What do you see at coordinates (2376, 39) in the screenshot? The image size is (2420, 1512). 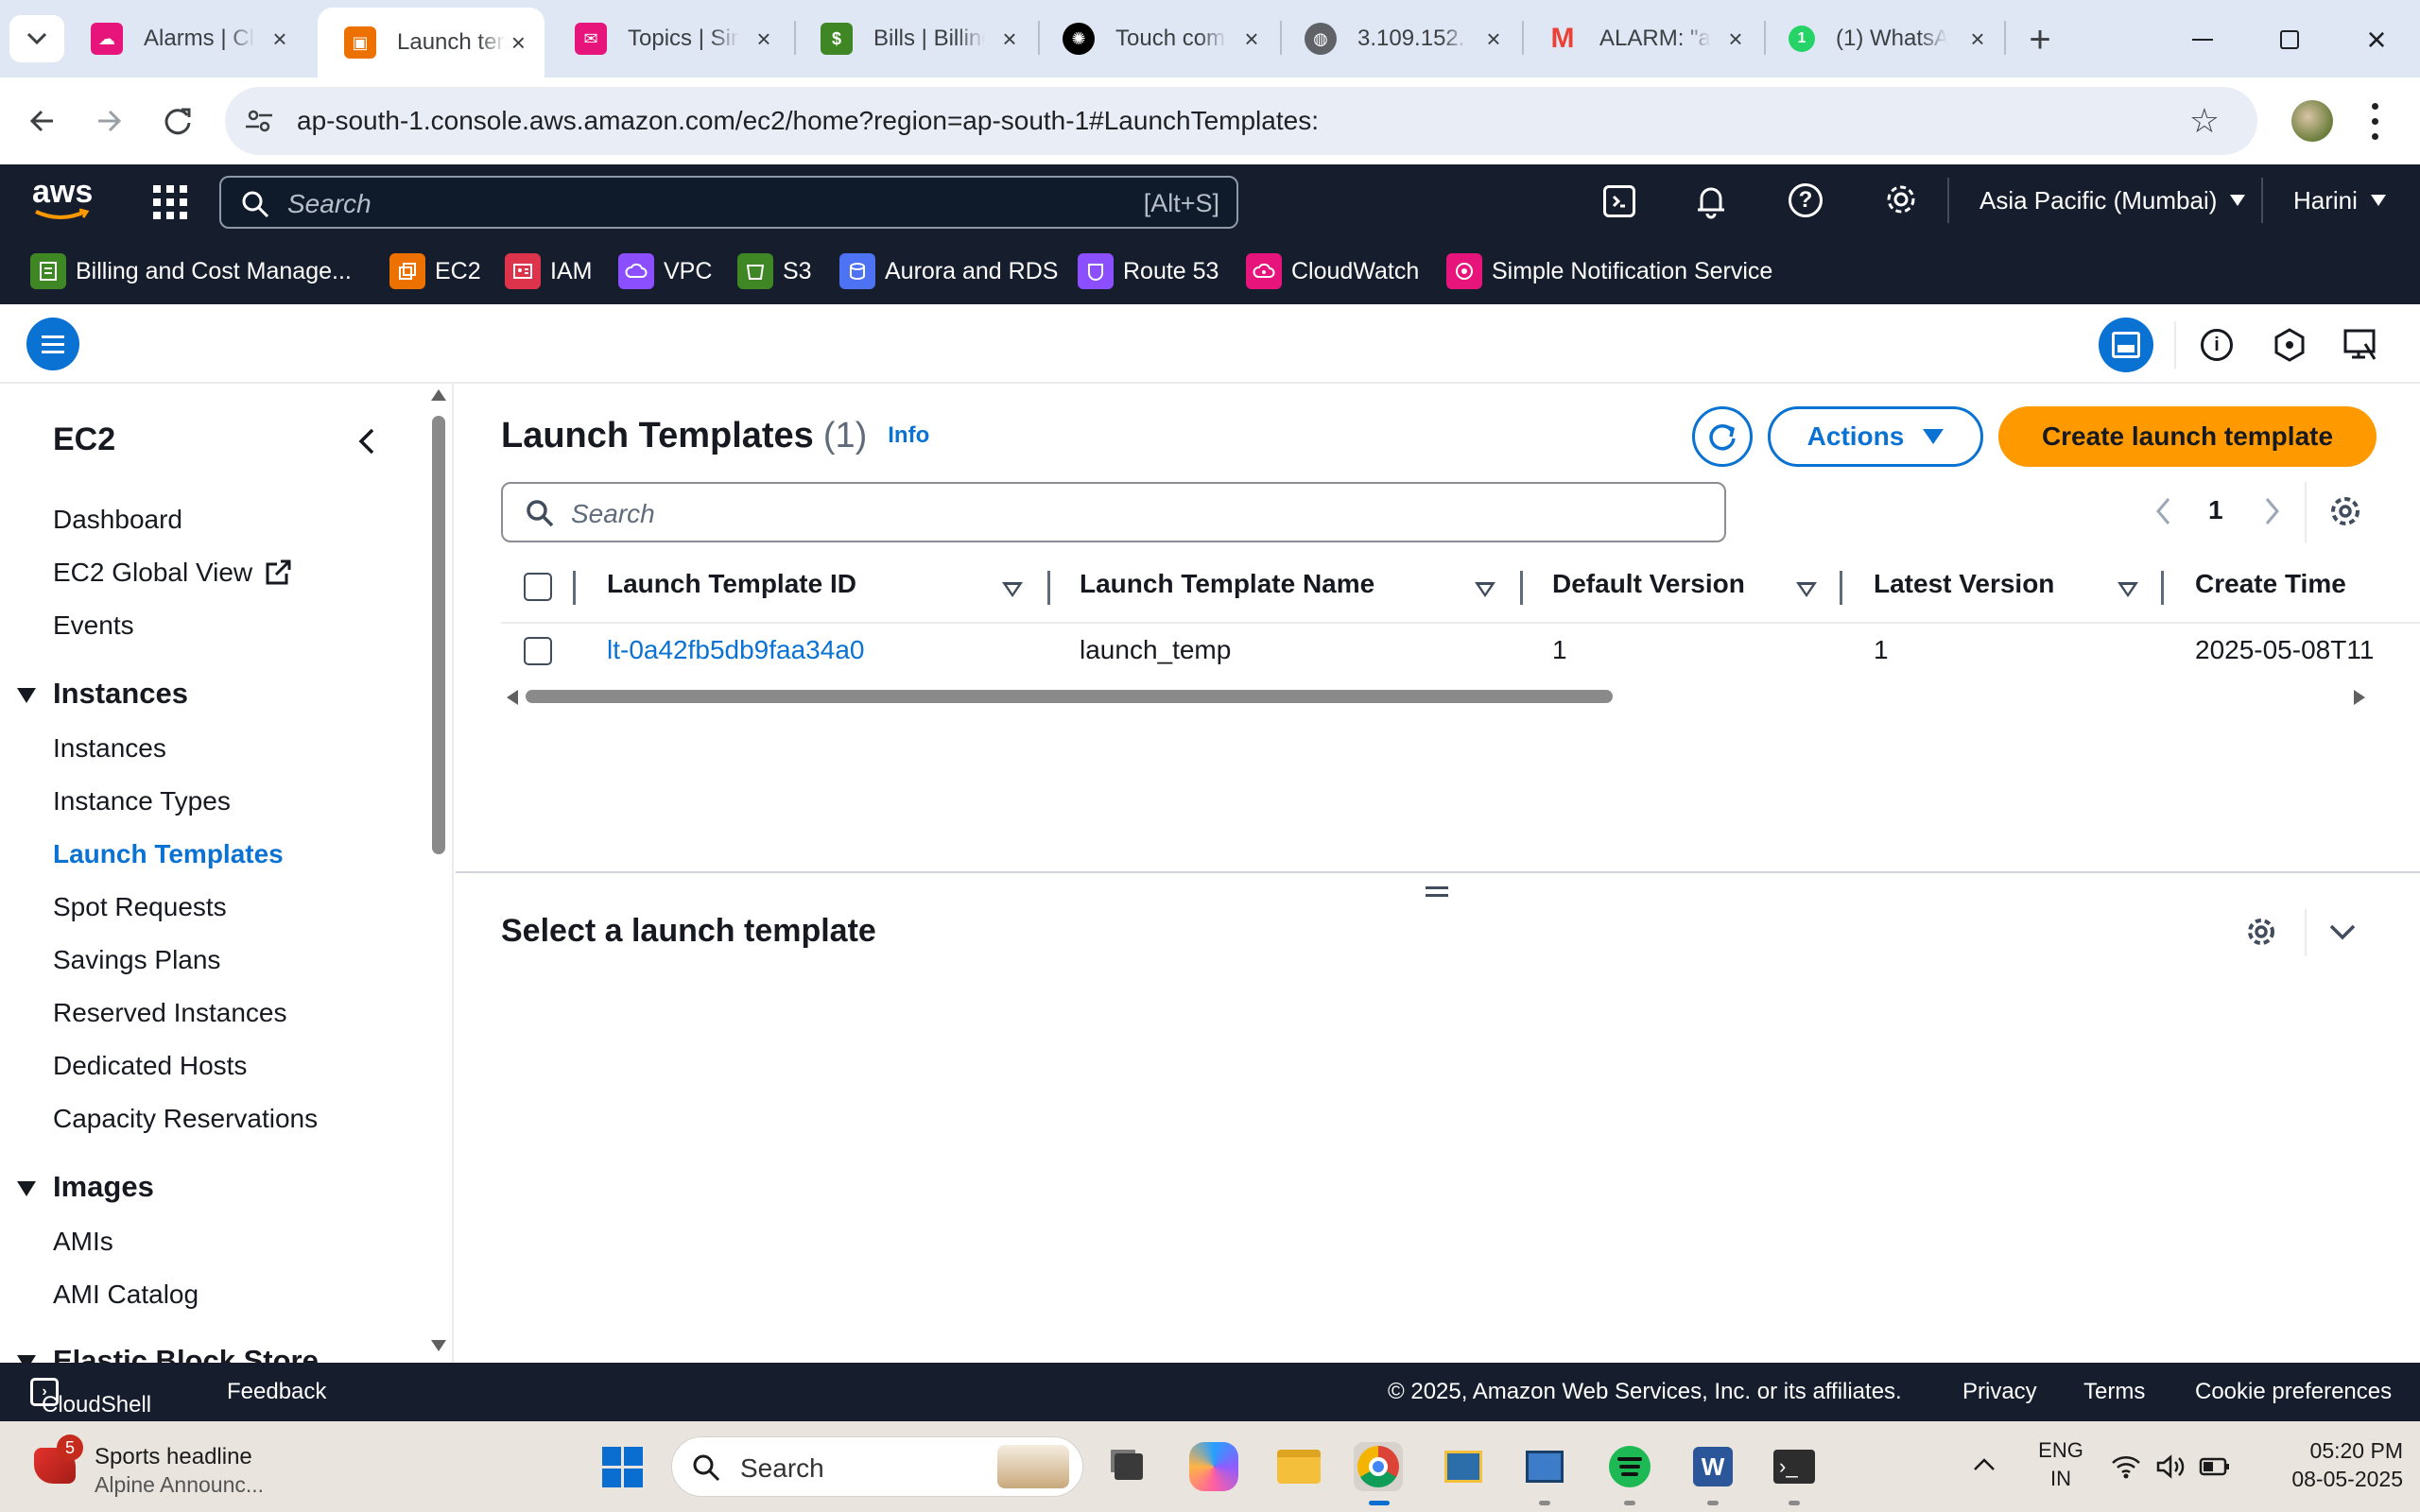 I see `close-window-button: ×` at bounding box center [2376, 39].